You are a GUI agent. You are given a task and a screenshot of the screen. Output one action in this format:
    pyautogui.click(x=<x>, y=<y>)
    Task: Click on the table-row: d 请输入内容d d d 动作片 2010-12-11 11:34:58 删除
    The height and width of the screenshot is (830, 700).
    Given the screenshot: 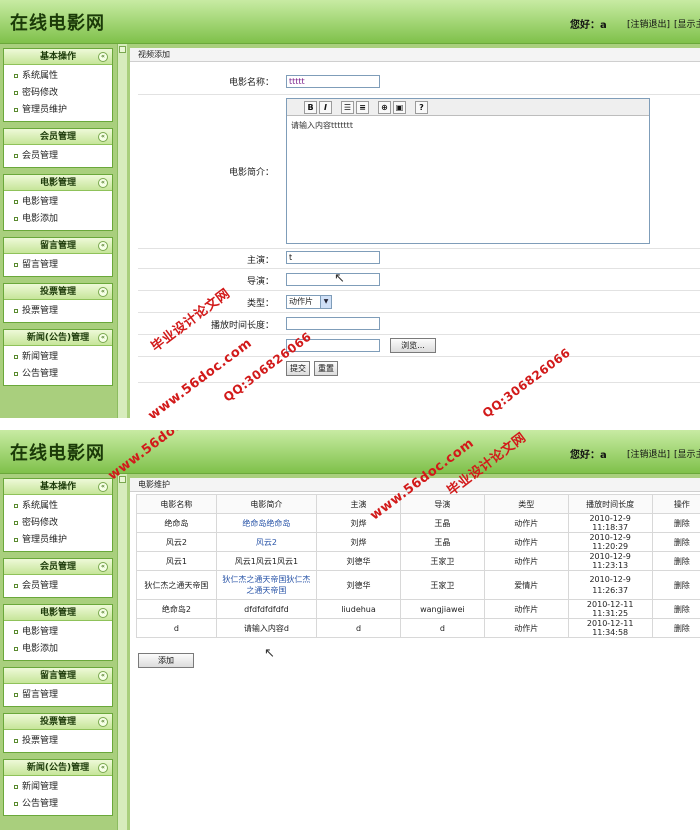 What is the action you would take?
    pyautogui.click(x=418, y=628)
    